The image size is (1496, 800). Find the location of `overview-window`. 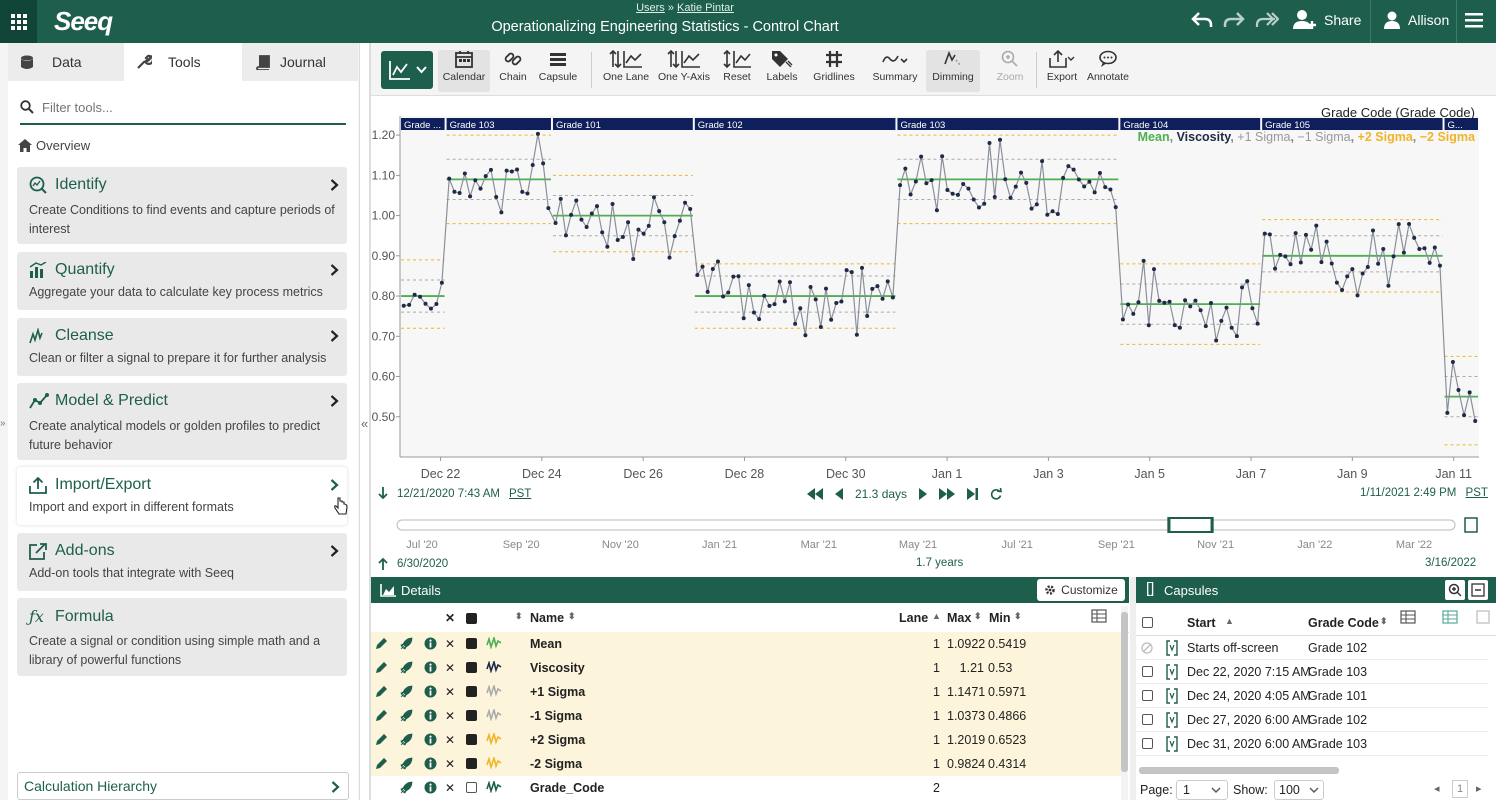

overview-window is located at coordinates (1190, 525).